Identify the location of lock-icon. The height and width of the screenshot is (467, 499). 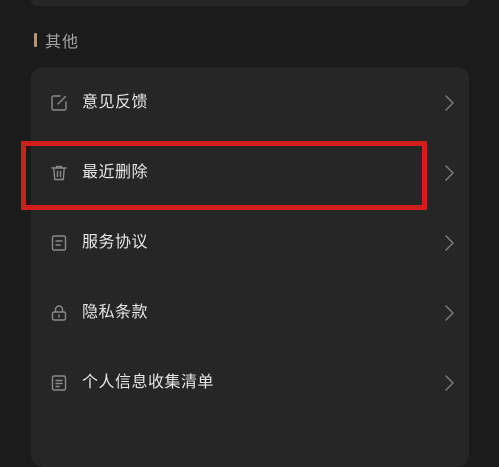
(59, 313).